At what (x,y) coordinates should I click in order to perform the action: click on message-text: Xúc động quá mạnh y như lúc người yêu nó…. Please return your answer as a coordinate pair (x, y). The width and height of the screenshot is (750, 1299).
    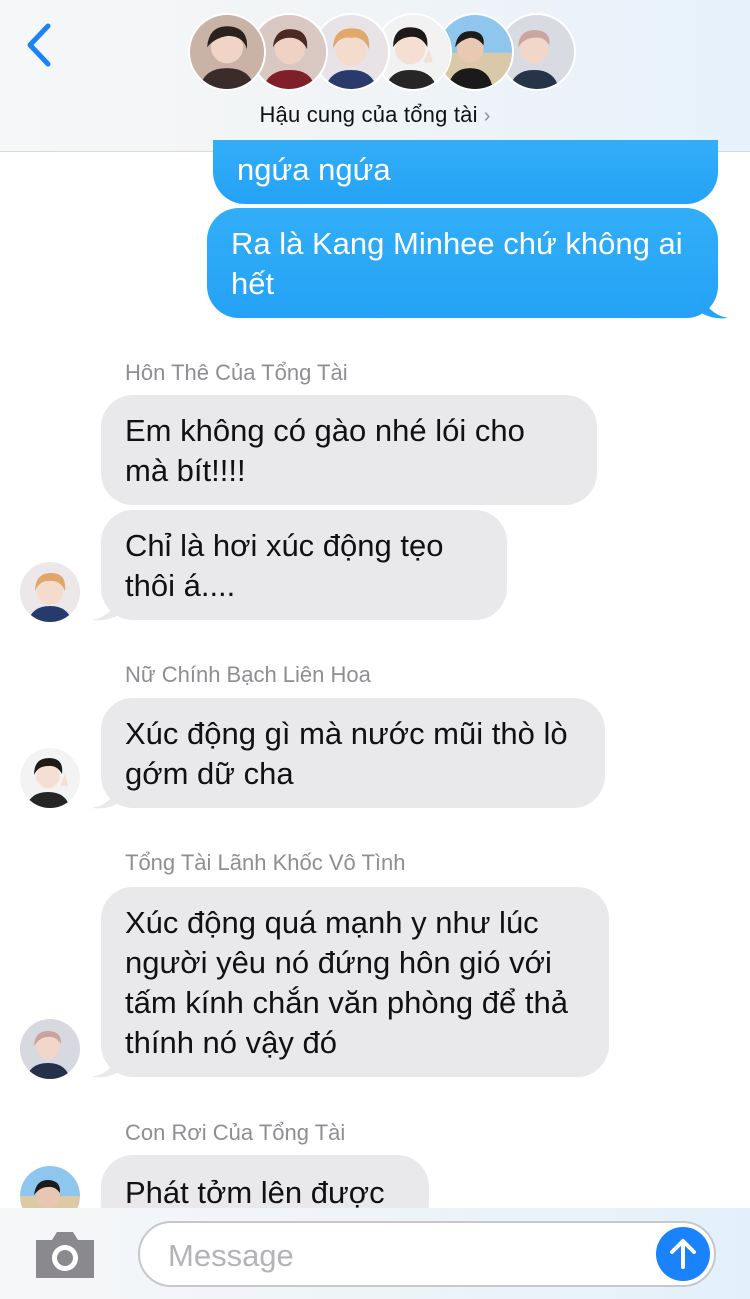
    Looking at the image, I should click on (346, 982).